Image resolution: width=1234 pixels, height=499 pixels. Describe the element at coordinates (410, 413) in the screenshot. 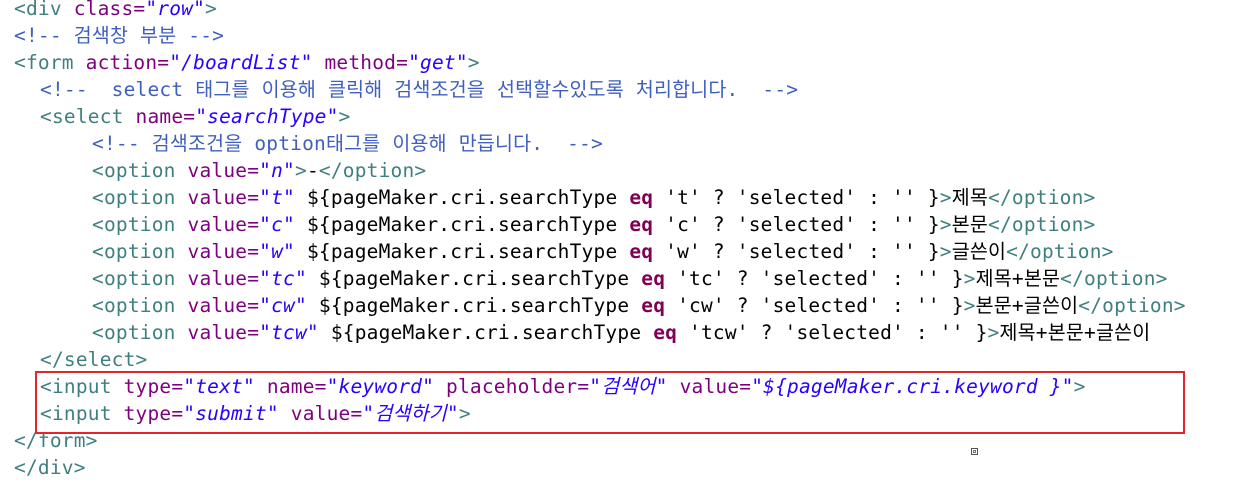

I see `code-token: "검색하기"` at that location.